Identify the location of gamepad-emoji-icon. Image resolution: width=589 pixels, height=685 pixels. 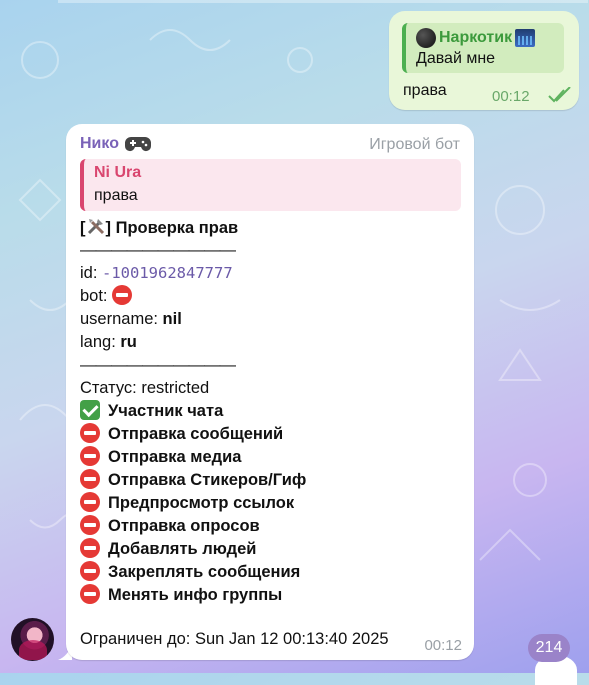
(137, 144).